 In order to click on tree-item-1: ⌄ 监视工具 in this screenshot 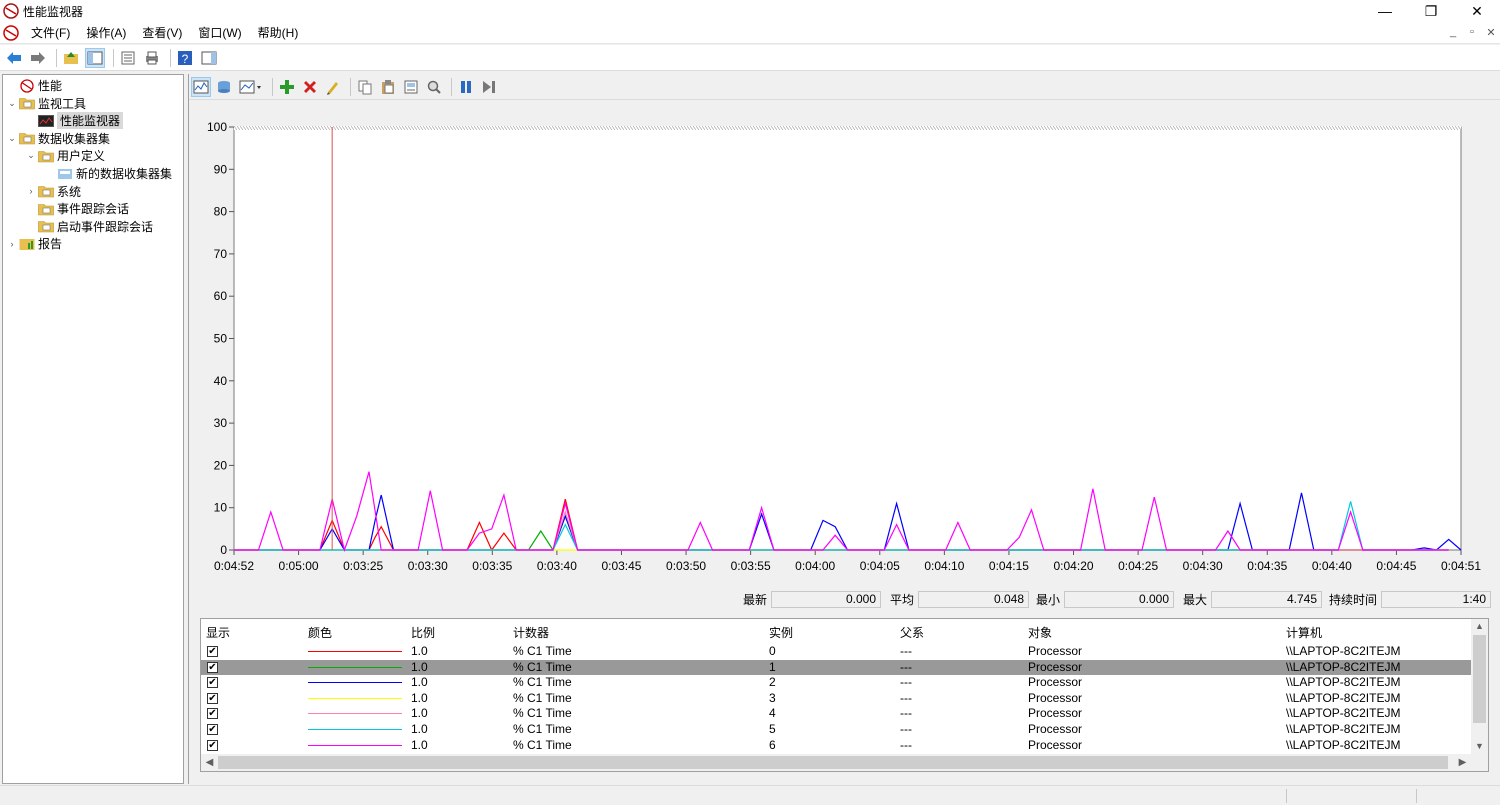, I will do `click(46, 103)`.